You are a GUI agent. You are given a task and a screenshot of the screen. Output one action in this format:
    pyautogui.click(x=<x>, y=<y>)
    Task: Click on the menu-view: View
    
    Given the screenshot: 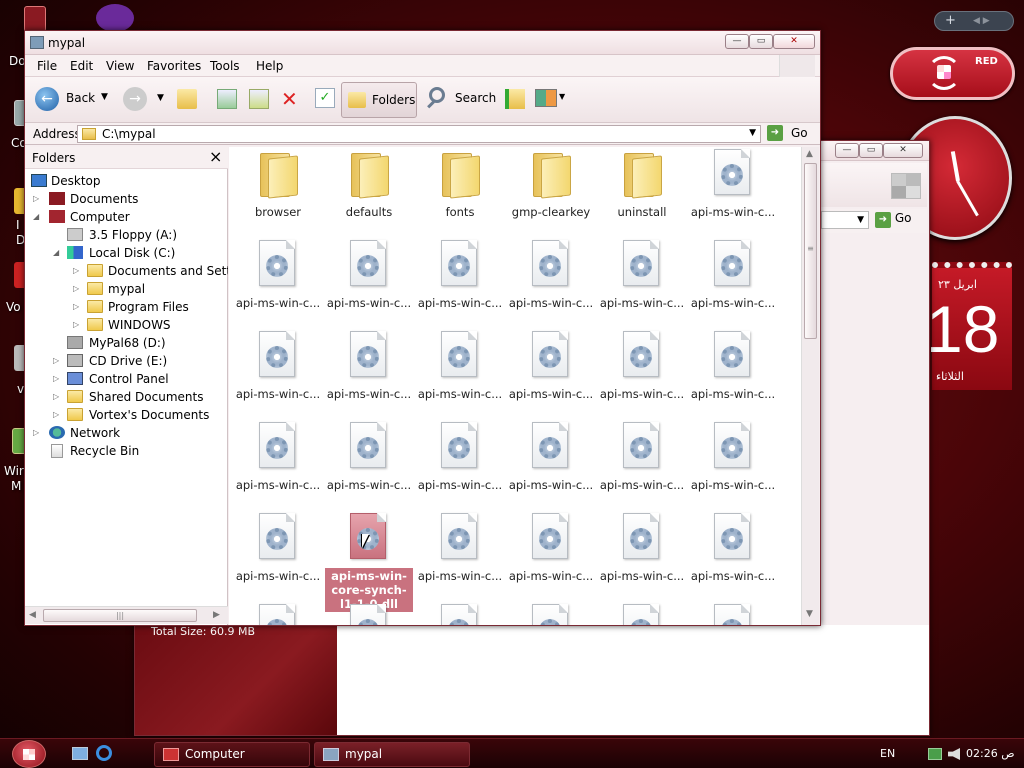 What is the action you would take?
    pyautogui.click(x=120, y=66)
    